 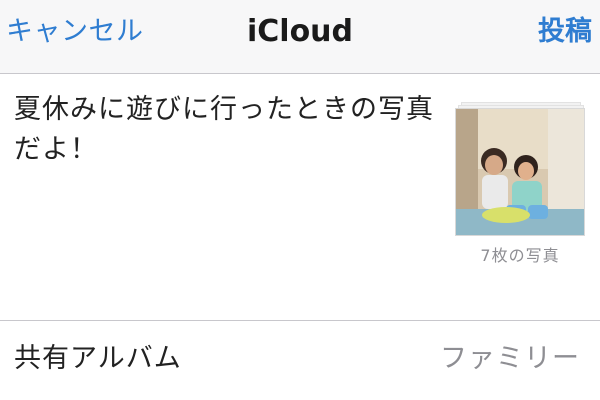 What do you see at coordinates (520, 255) in the screenshot?
I see `photo-count-label: 7枚の写真` at bounding box center [520, 255].